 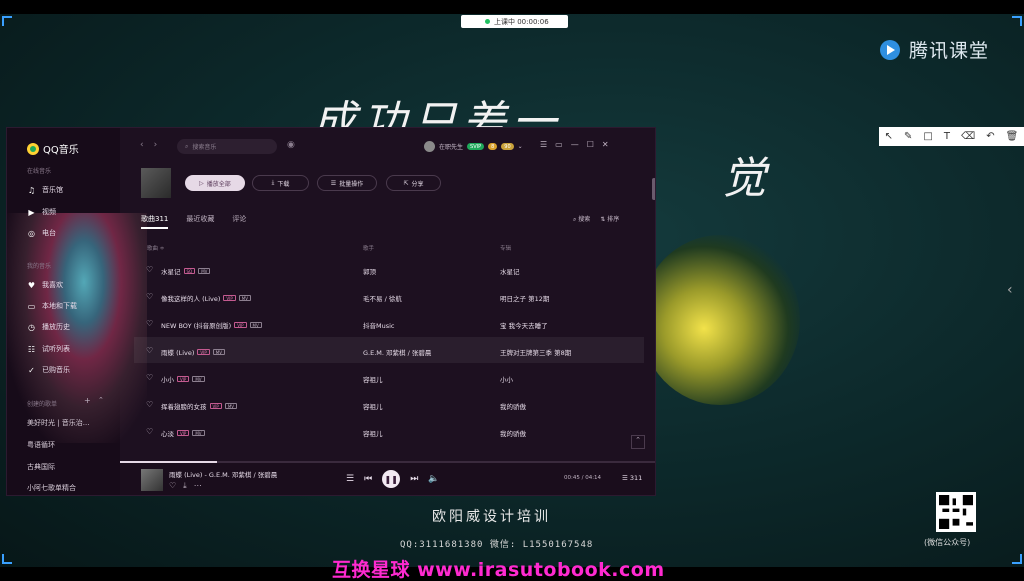 What do you see at coordinates (433, 479) in the screenshot?
I see `volume-icon: 🔈` at bounding box center [433, 479].